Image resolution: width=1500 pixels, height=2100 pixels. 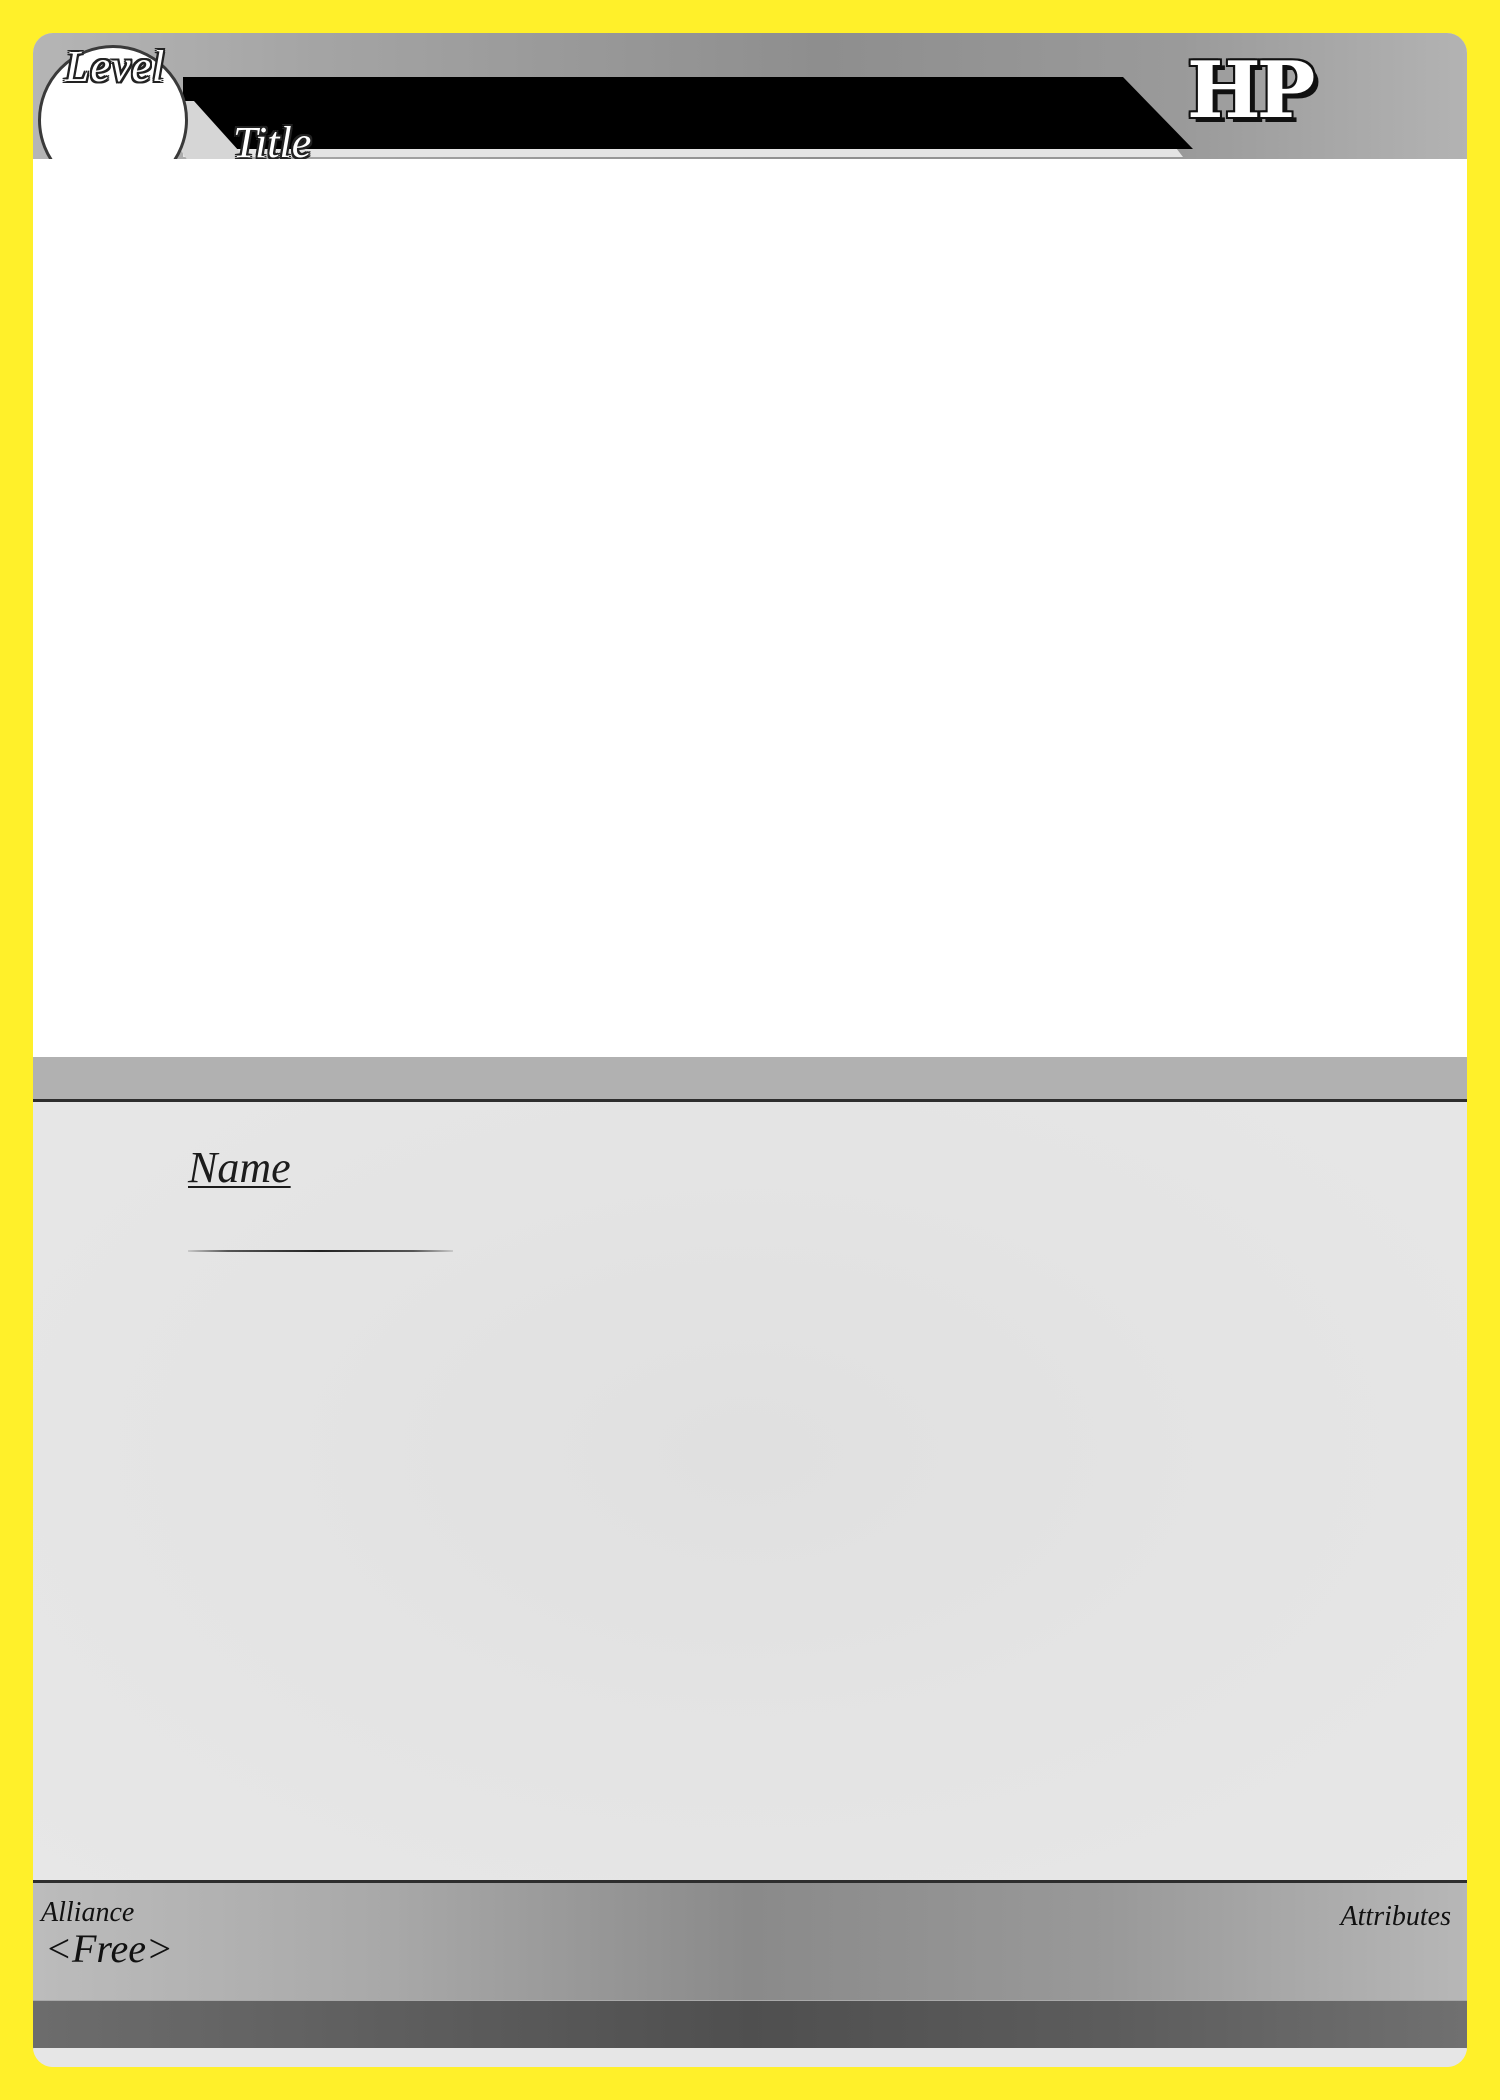 I want to click on hp-label: HP, so click(x=1251, y=90).